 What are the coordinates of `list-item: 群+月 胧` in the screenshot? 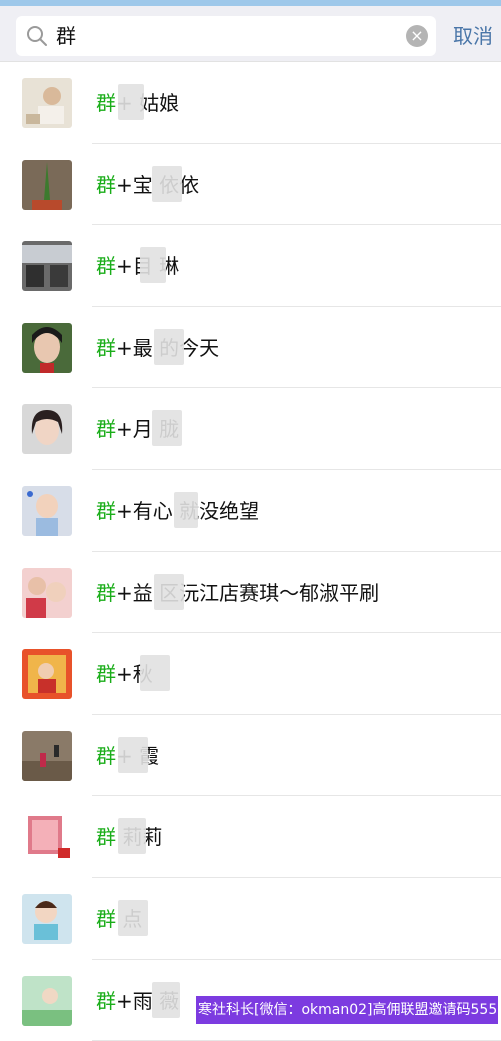 It's located at (250, 429).